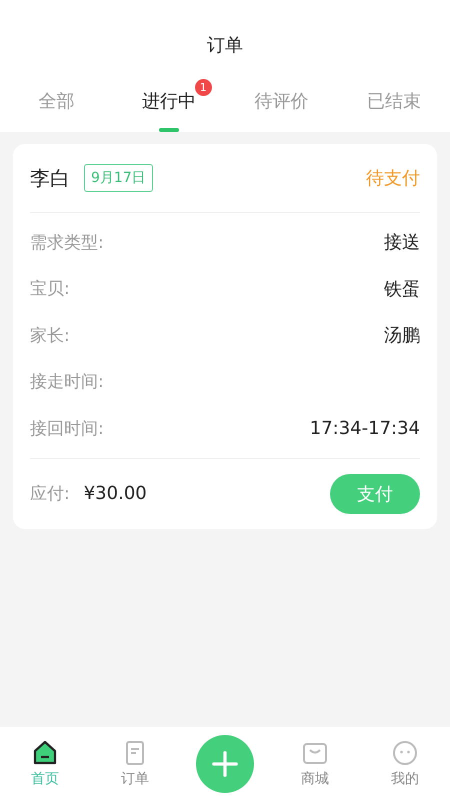 The width and height of the screenshot is (450, 800). Describe the element at coordinates (50, 178) in the screenshot. I see `customer-name: 李白` at that location.